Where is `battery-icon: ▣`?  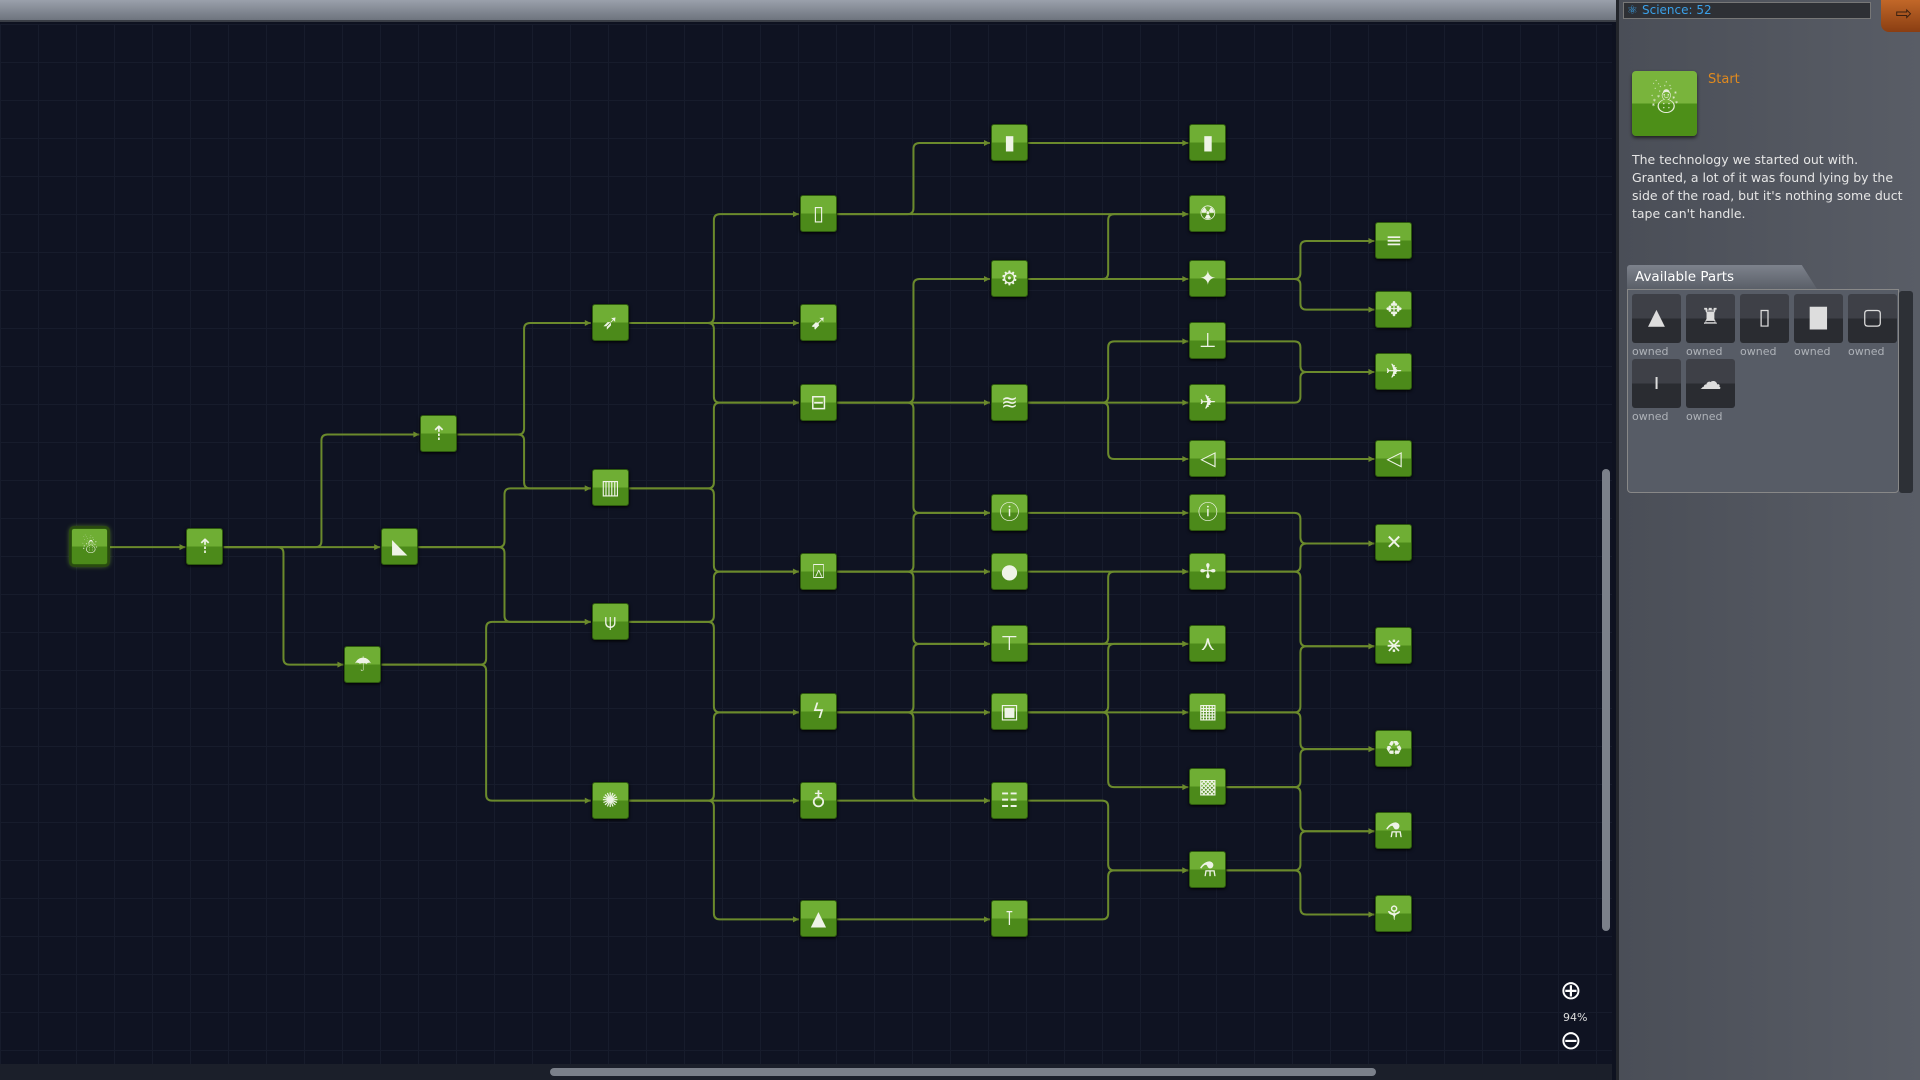 battery-icon: ▣ is located at coordinates (1009, 711).